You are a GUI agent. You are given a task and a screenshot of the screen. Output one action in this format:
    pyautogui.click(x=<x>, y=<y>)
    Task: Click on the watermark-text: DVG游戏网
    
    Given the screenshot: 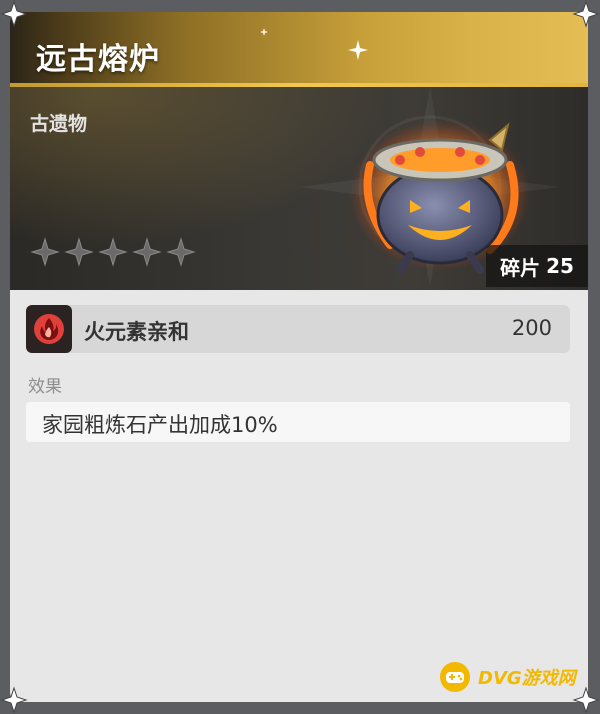 What is the action you would take?
    pyautogui.click(x=527, y=678)
    